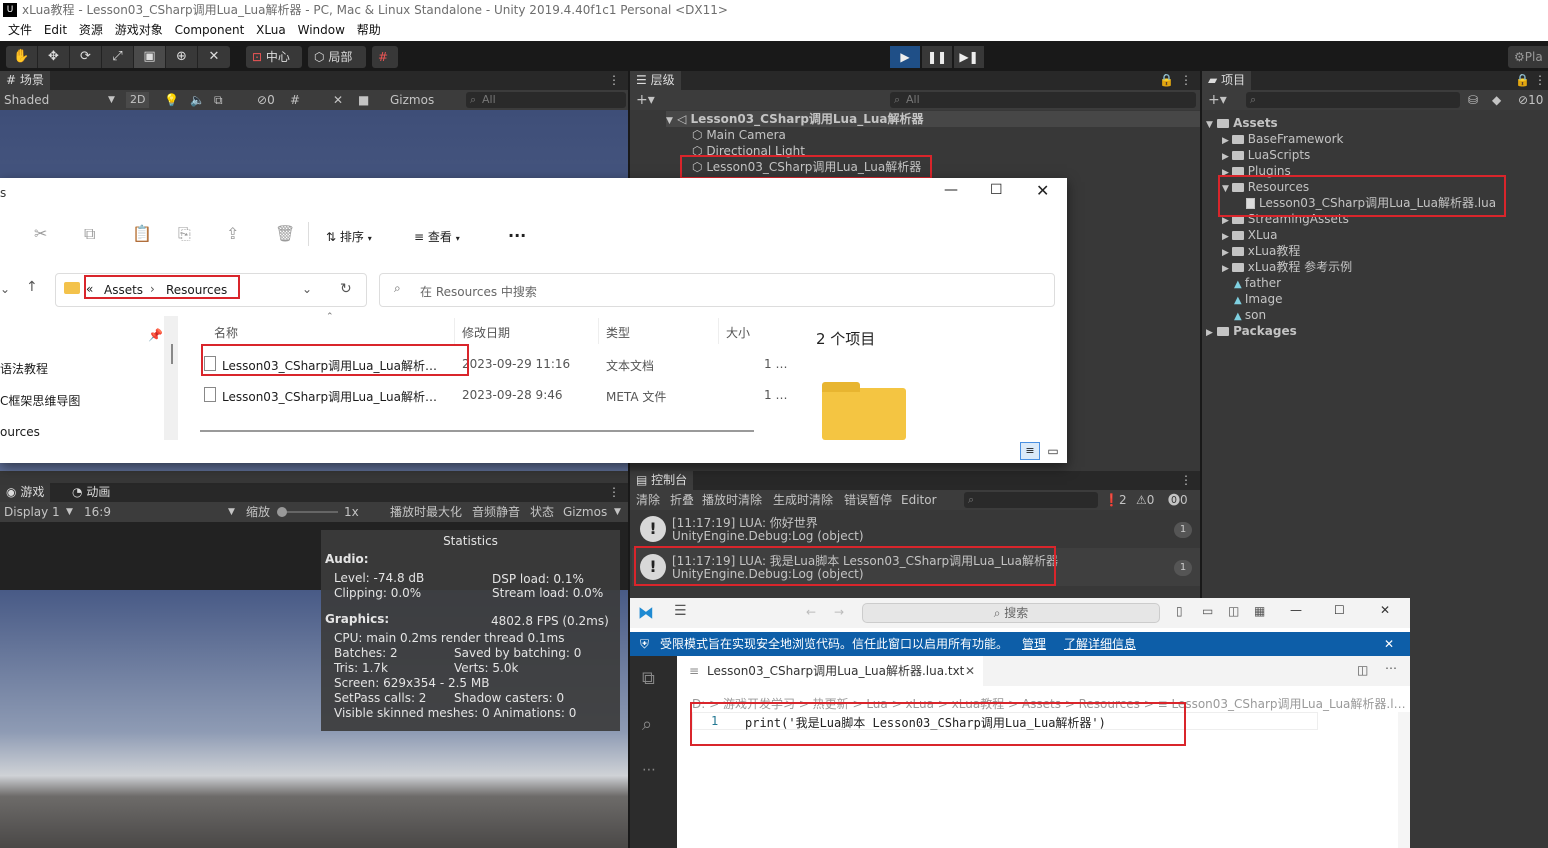 Image resolution: width=1548 pixels, height=848 pixels. What do you see at coordinates (1391, 668) in the screenshot?
I see `more-actions-icon: ⋯` at bounding box center [1391, 668].